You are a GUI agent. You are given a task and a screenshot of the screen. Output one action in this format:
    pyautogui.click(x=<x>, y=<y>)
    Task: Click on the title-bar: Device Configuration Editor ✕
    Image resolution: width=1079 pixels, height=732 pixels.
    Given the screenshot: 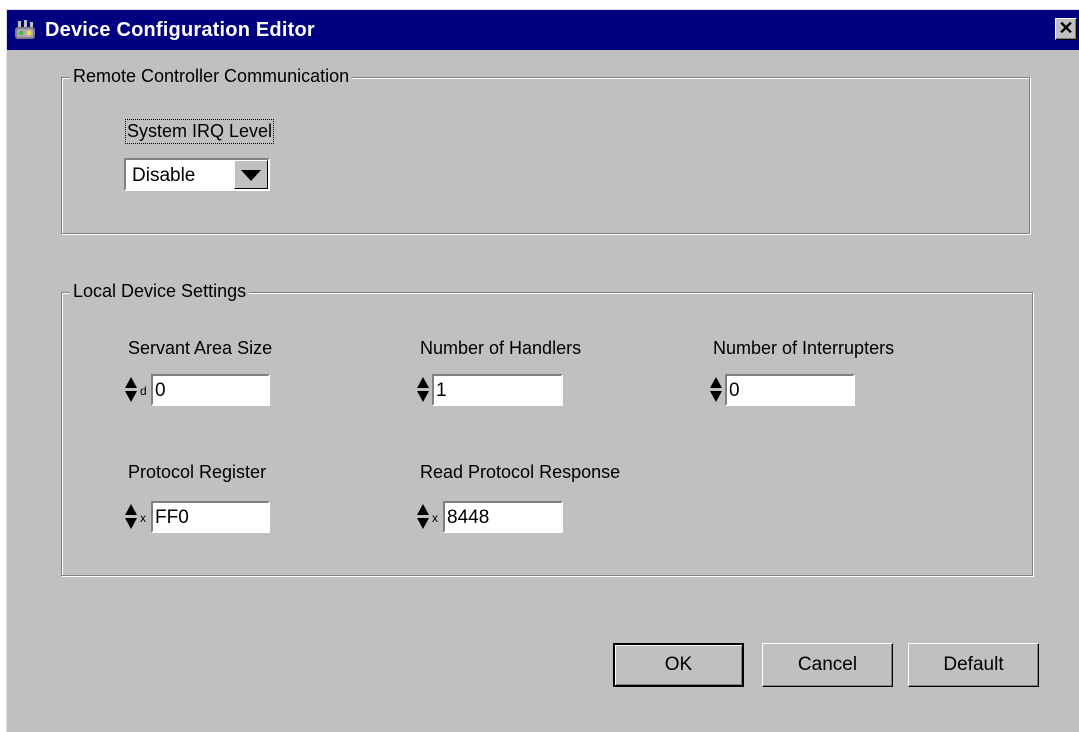 What is the action you would take?
    pyautogui.click(x=543, y=30)
    